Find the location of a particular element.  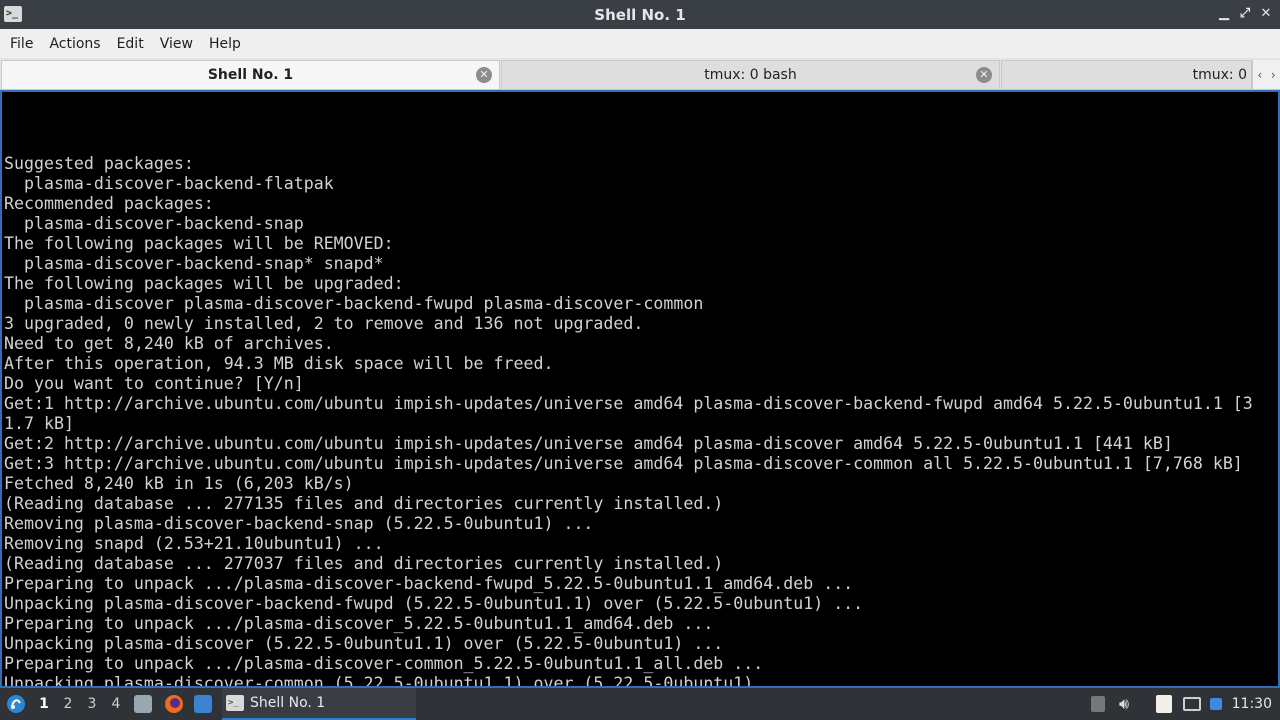

network-icon is located at coordinates (1192, 704).